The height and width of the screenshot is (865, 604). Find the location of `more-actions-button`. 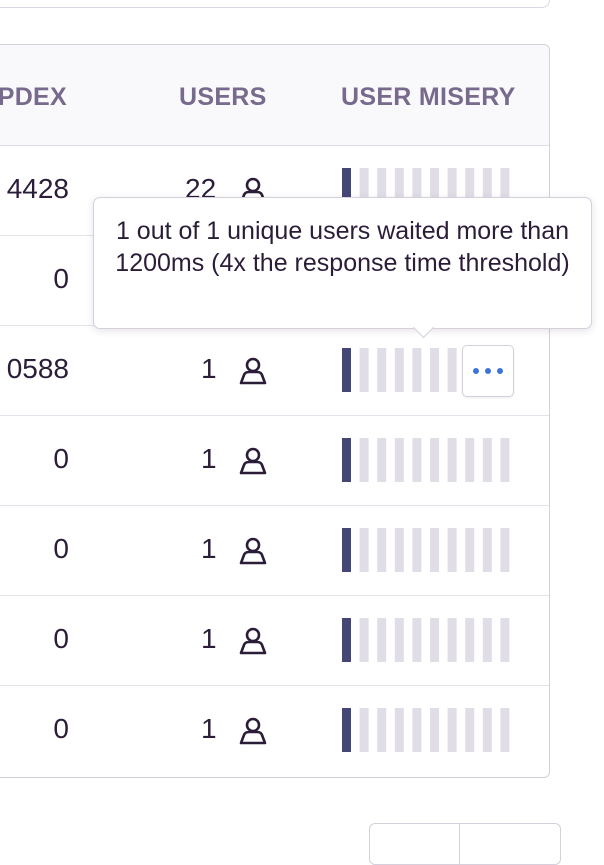

more-actions-button is located at coordinates (488, 371).